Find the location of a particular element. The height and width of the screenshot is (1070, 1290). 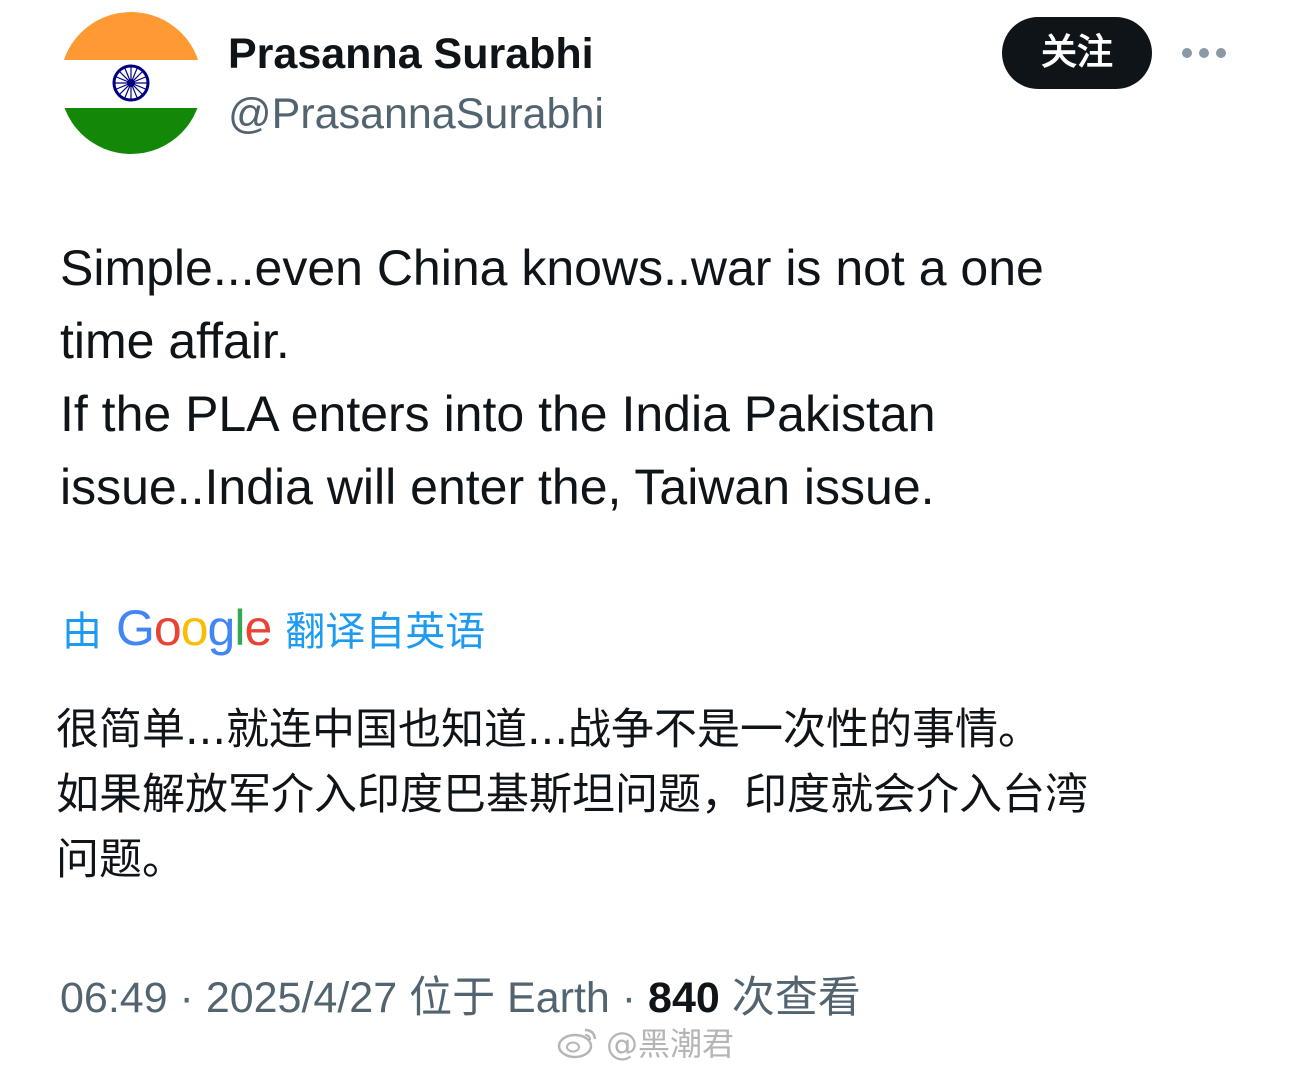

tweet-meta: 06:49 · 2025/4/27 位于 Earth · 840 次查看 is located at coordinates (460, 998).